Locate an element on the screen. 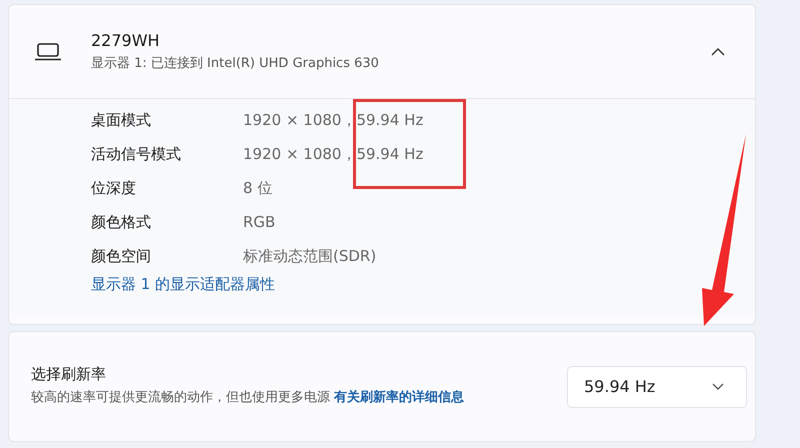 This screenshot has height=448, width=800. refresh-rate-dropdown: 59.94 Hz is located at coordinates (657, 387).